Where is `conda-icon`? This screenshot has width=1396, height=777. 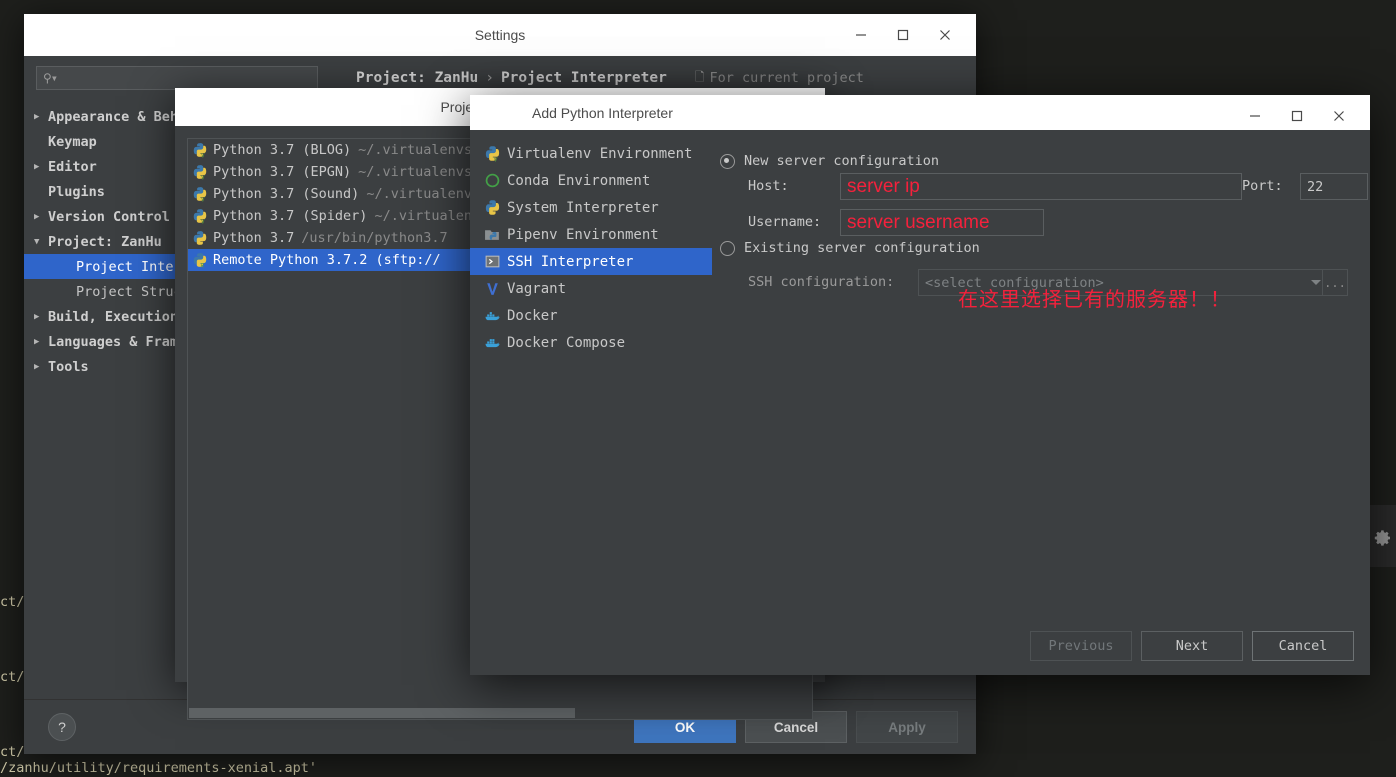 conda-icon is located at coordinates (492, 180).